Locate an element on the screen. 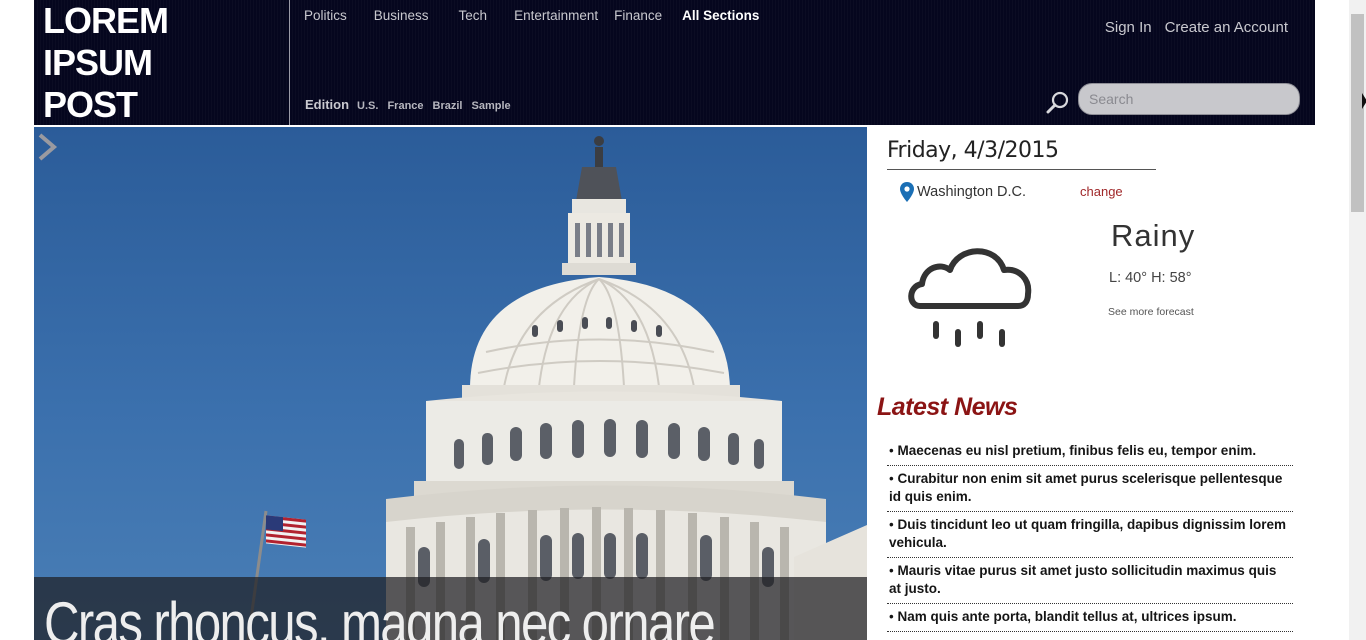 This screenshot has width=1366, height=640. see-more-forecast-link: See more forecast is located at coordinates (1151, 312).